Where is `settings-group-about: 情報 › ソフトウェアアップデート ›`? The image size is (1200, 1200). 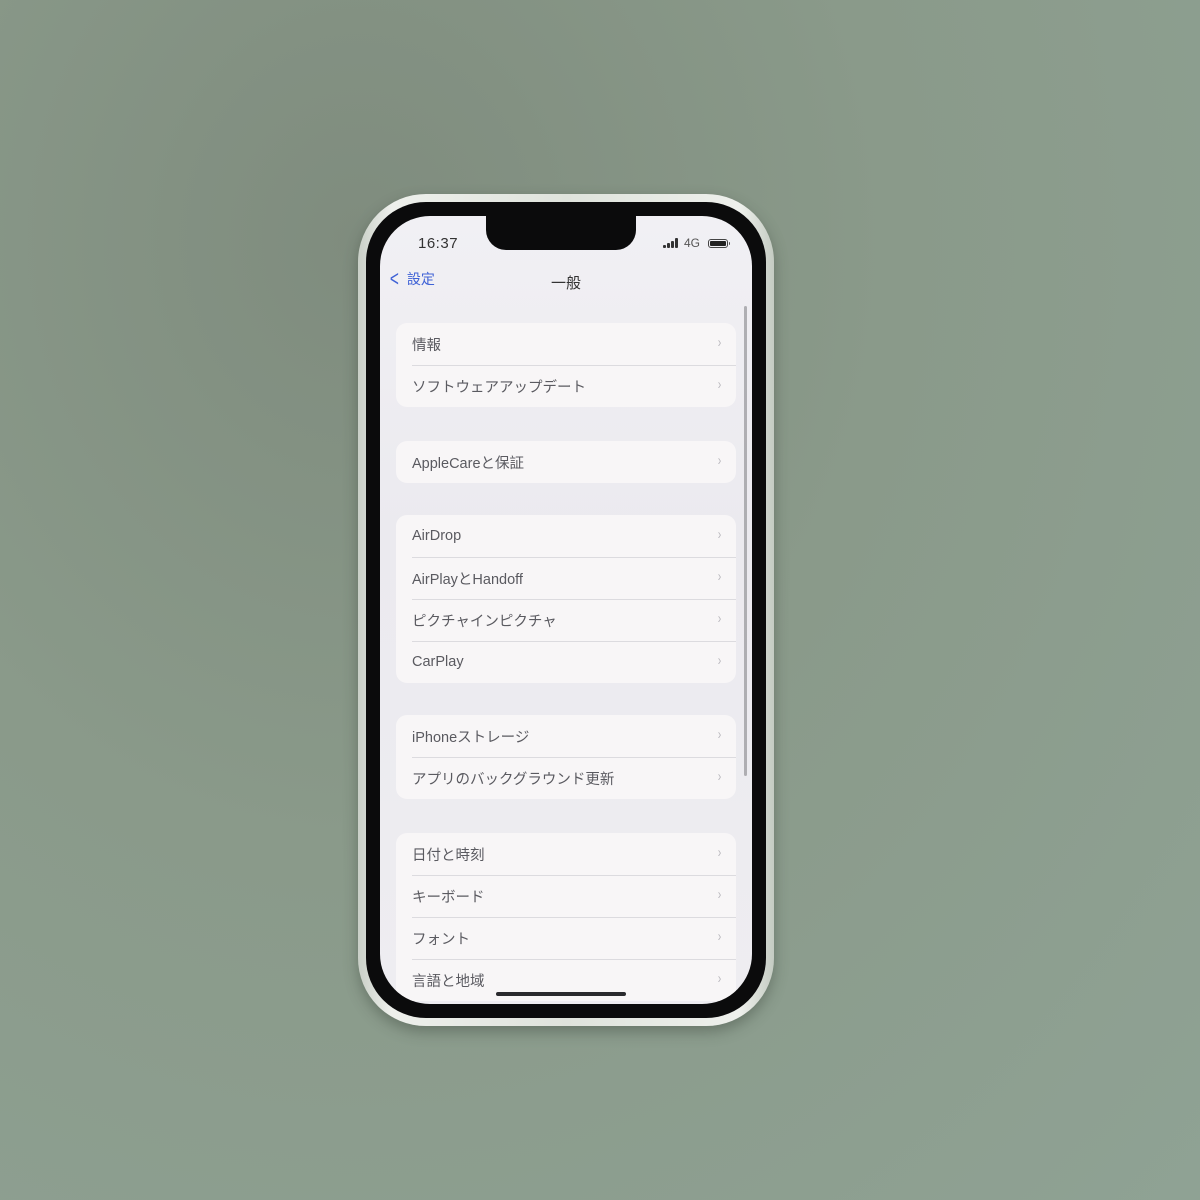 settings-group-about: 情報 › ソフトウェアアップデート › is located at coordinates (566, 365).